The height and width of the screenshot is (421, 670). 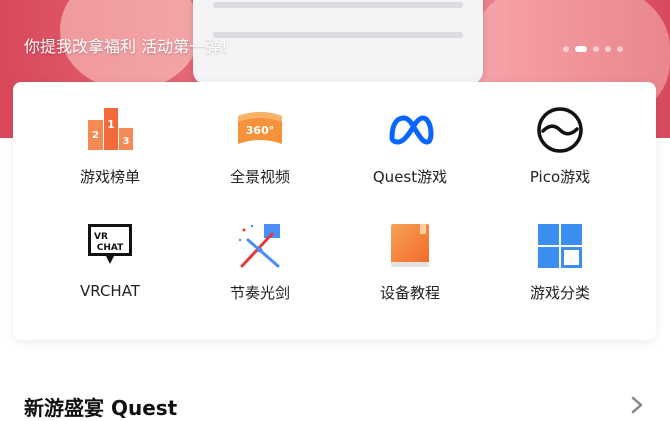 I want to click on grid-item-label: 设备教程, so click(x=409, y=293).